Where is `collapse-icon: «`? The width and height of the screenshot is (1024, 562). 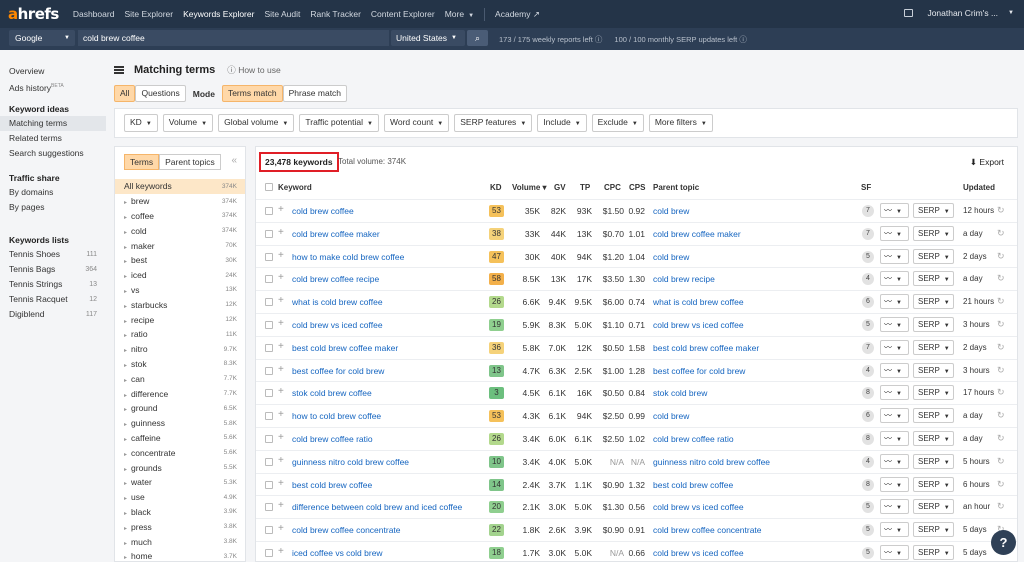
collapse-icon: « is located at coordinates (234, 160).